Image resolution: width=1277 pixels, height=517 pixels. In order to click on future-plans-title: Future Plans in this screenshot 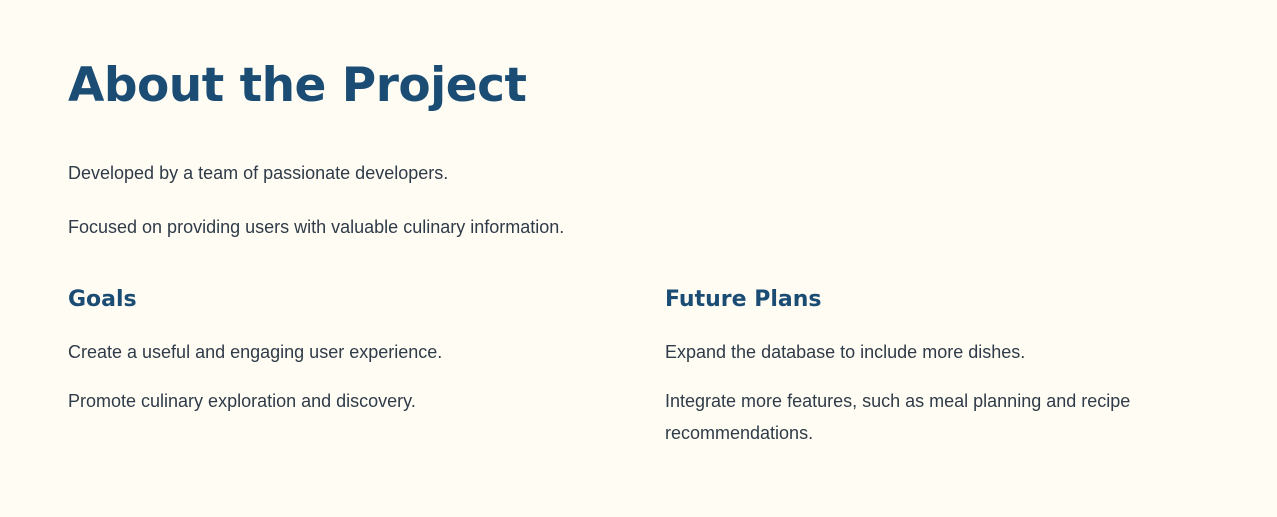, I will do `click(743, 299)`.